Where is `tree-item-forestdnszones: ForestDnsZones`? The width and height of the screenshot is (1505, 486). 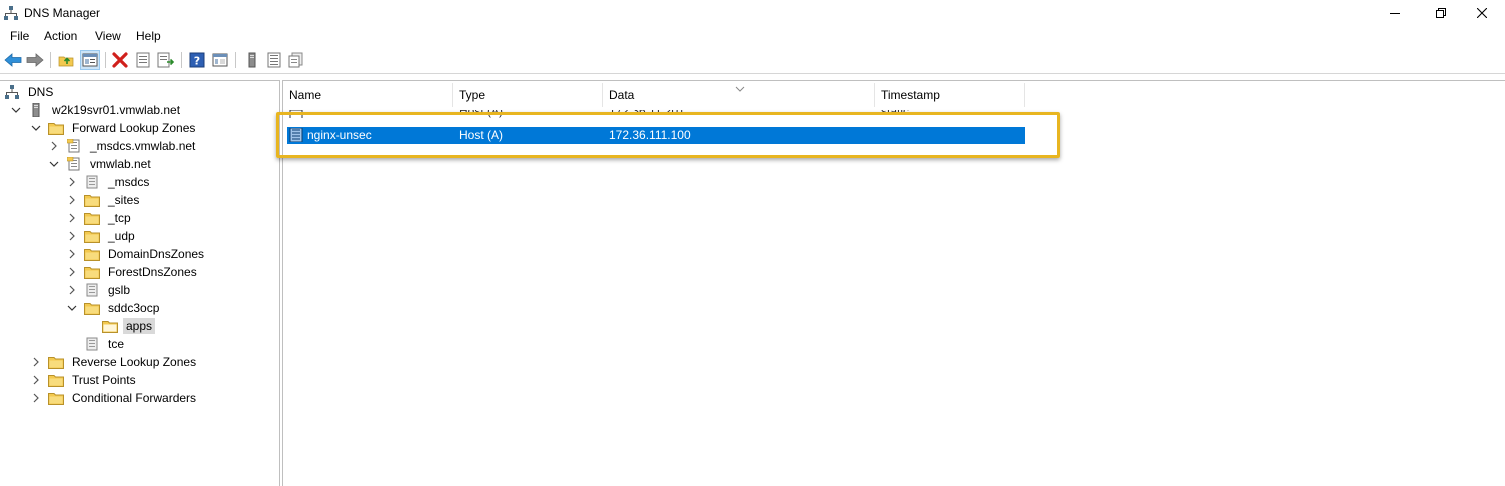
tree-item-forestdnszones: ForestDnsZones is located at coordinates (133, 272).